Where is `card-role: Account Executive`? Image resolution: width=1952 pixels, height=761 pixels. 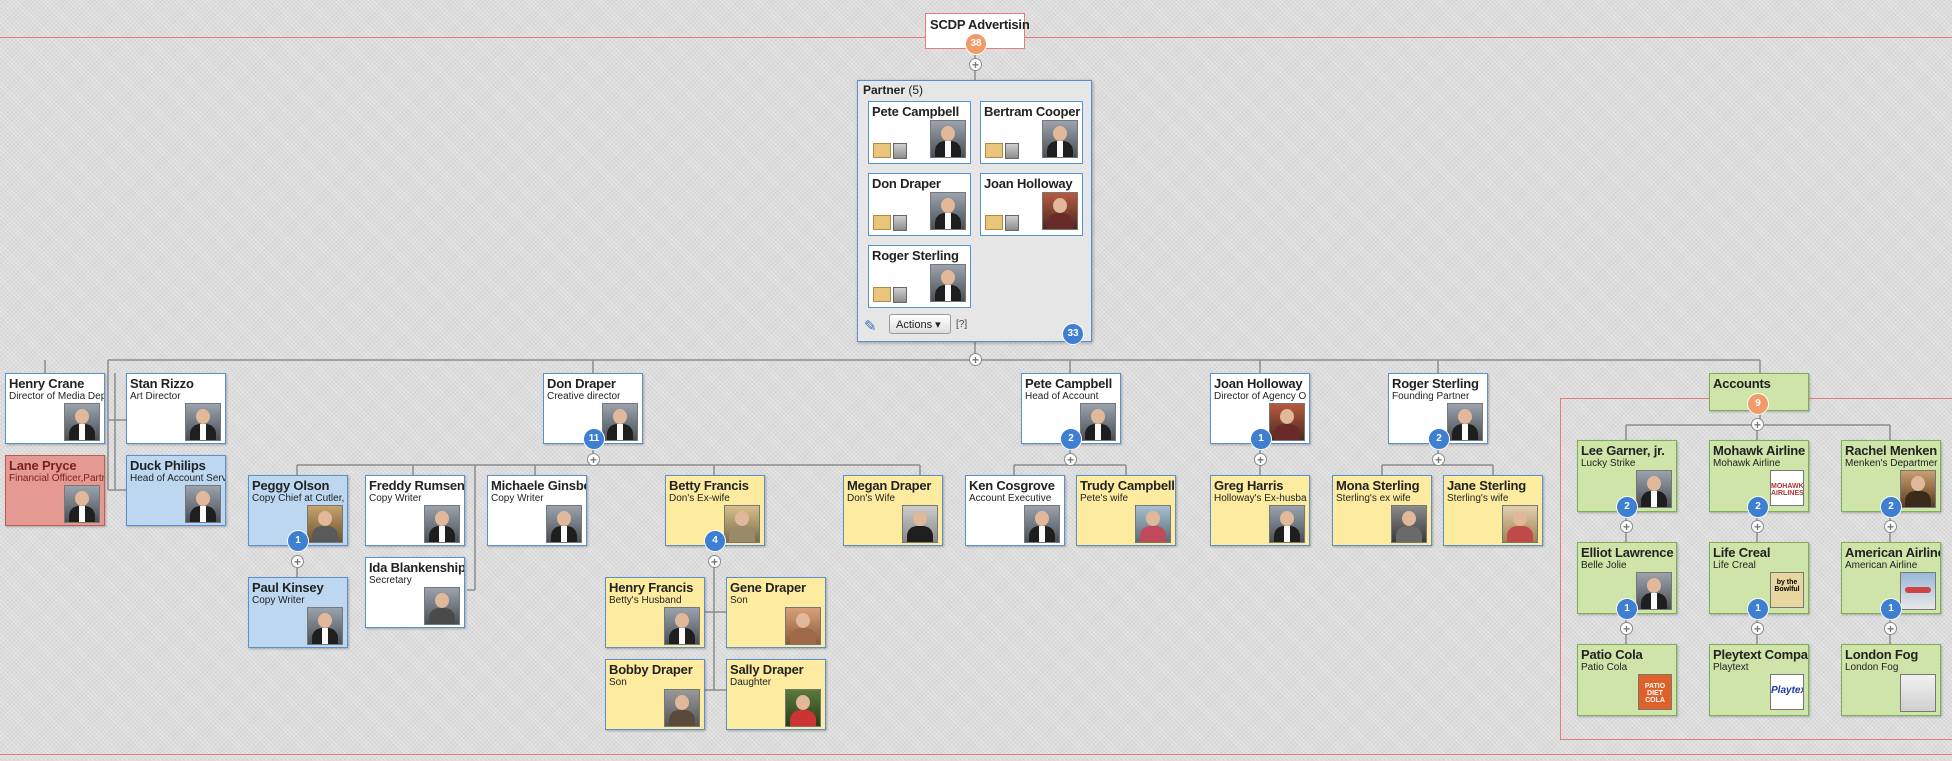 card-role: Account Executive is located at coordinates (1010, 498).